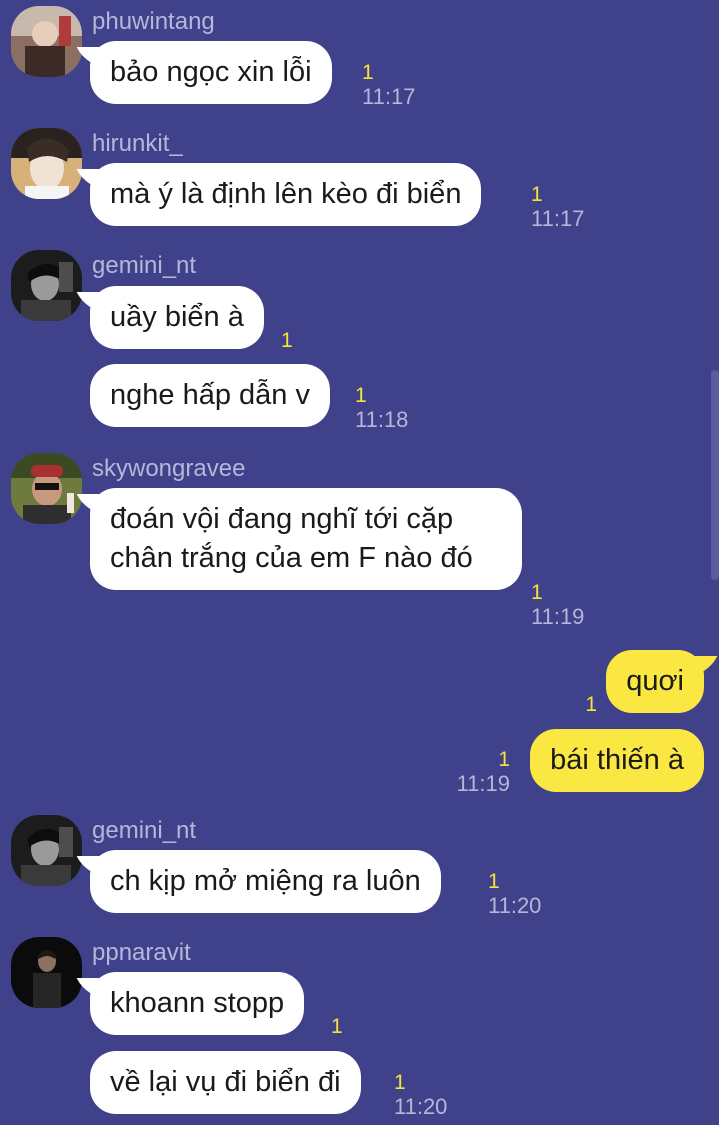  I want to click on message-bubble: nghe hấp dẫn v, so click(210, 395).